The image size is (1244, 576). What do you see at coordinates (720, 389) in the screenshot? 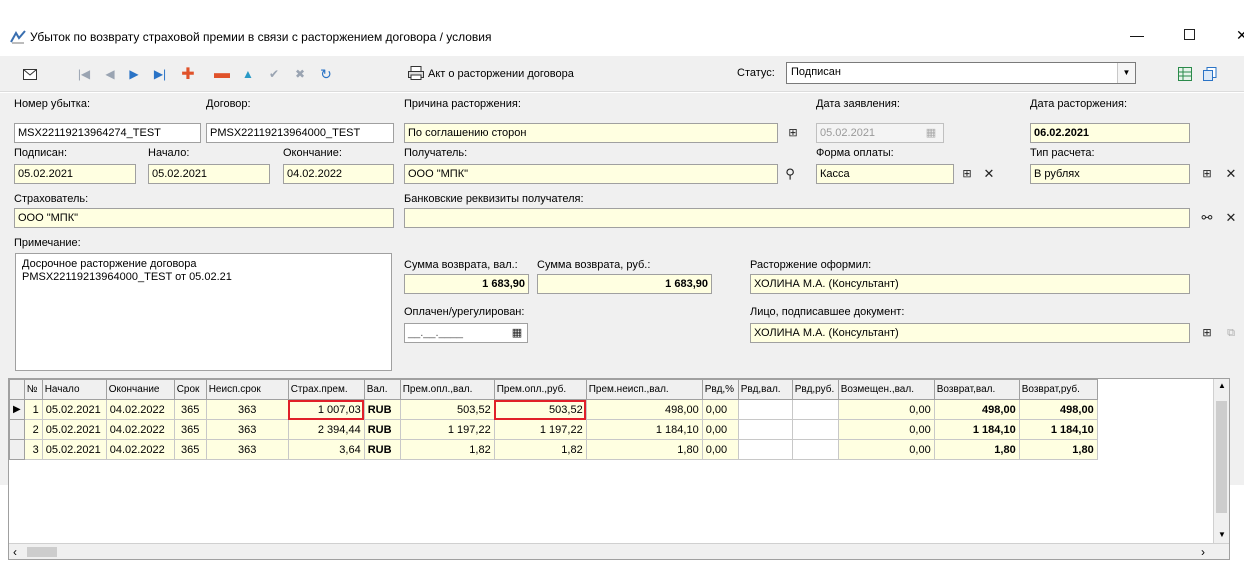
I see `col-header: Рвд,%` at bounding box center [720, 389].